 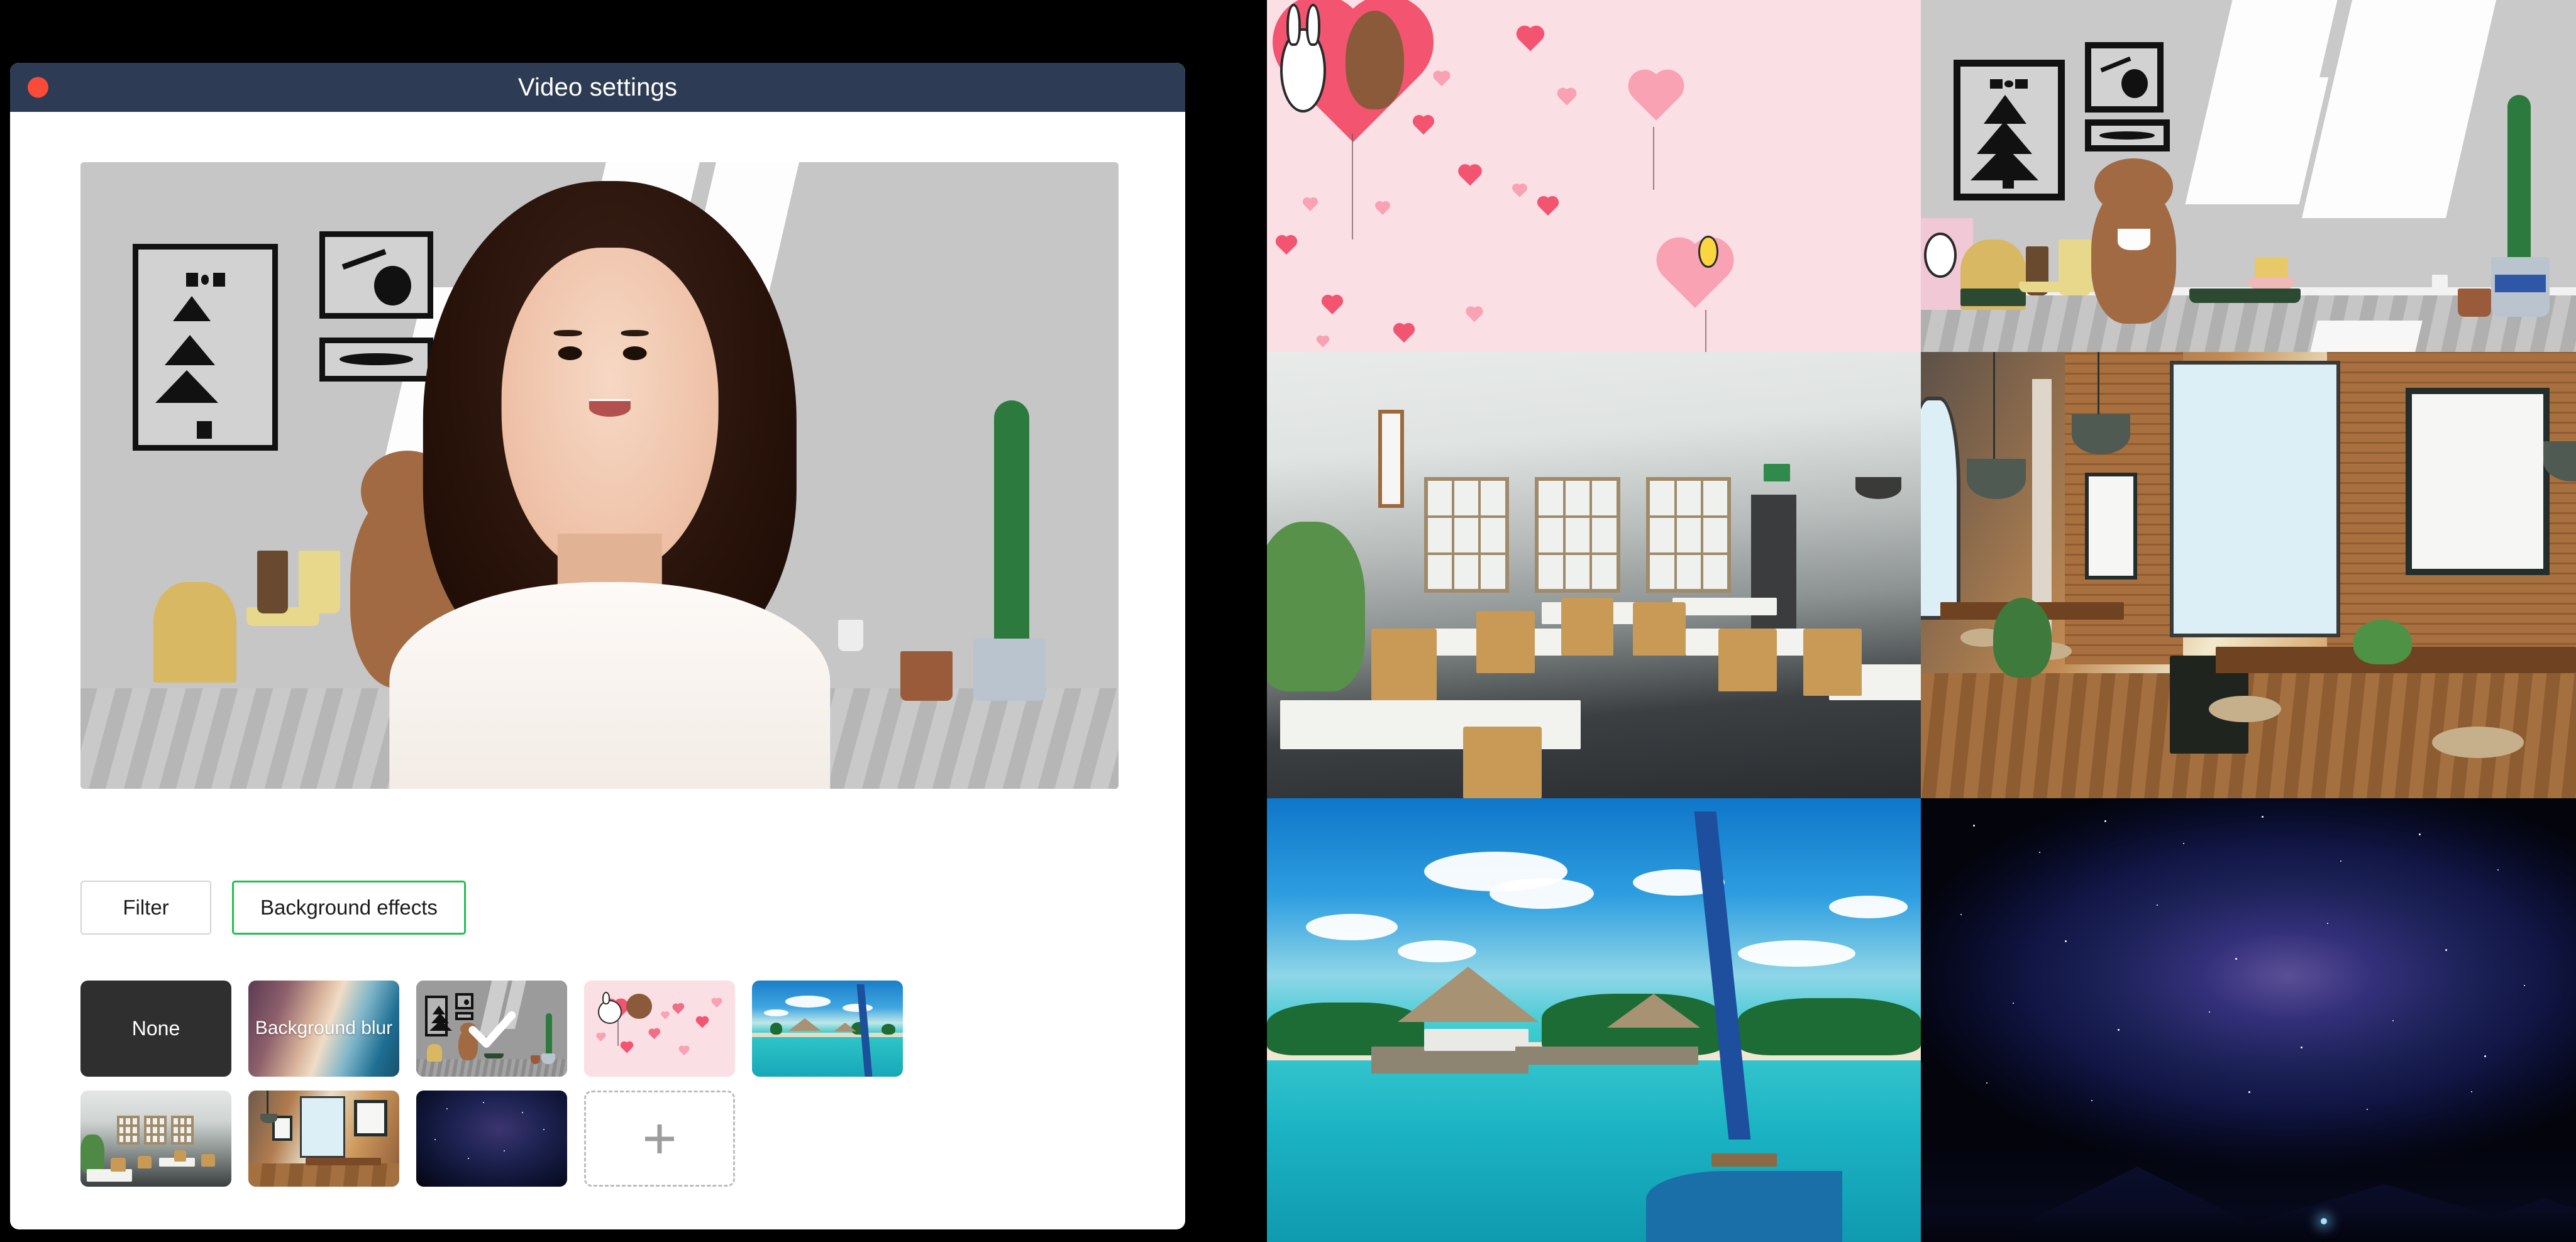 What do you see at coordinates (491, 1139) in the screenshot?
I see `effect-thumb-night-sky` at bounding box center [491, 1139].